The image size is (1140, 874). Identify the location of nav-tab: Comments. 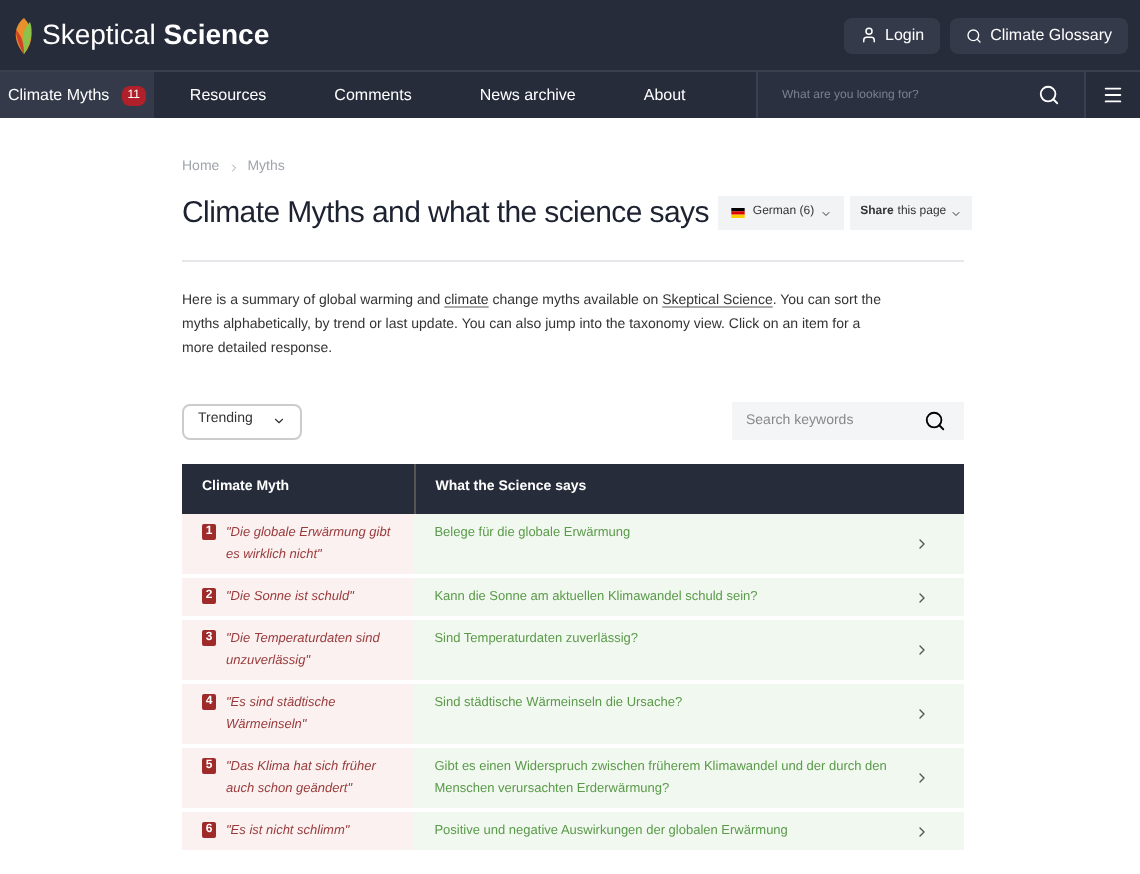
(373, 95).